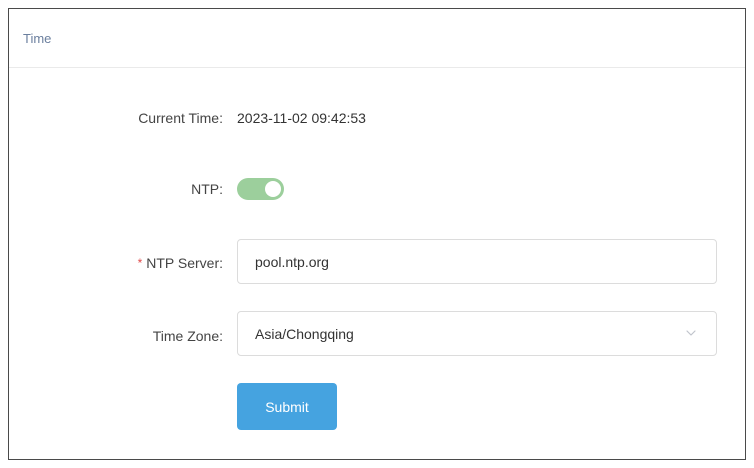 Image resolution: width=754 pixels, height=468 pixels. Describe the element at coordinates (304, 333) in the screenshot. I see `time-zone-selected-value: Asia/Chongqing` at that location.